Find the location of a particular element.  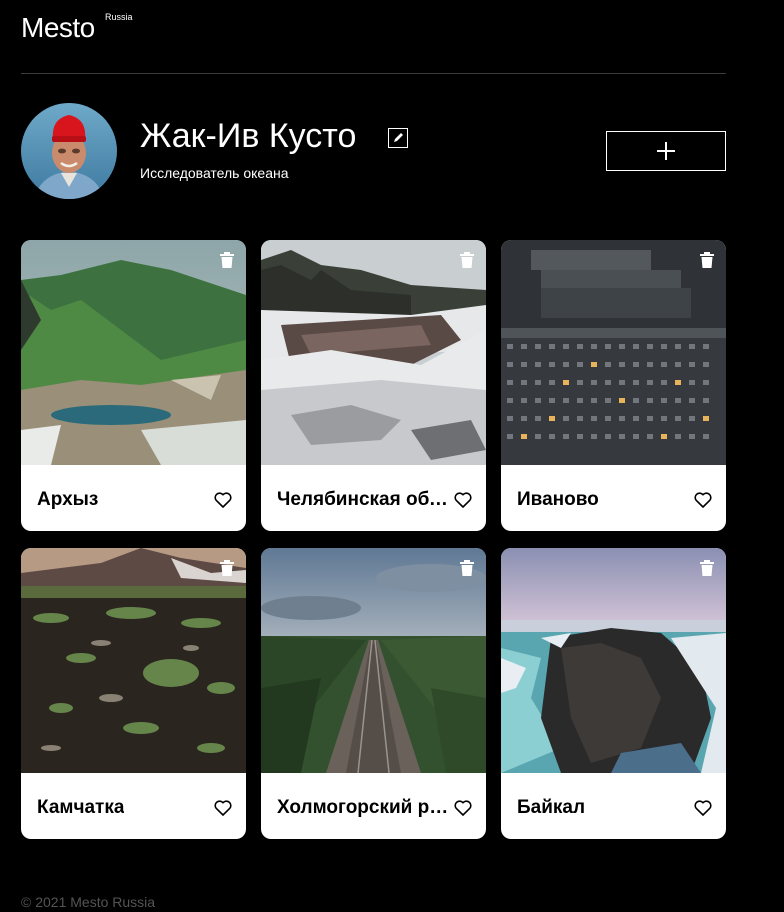

pencil-edit-icon is located at coordinates (398, 137).